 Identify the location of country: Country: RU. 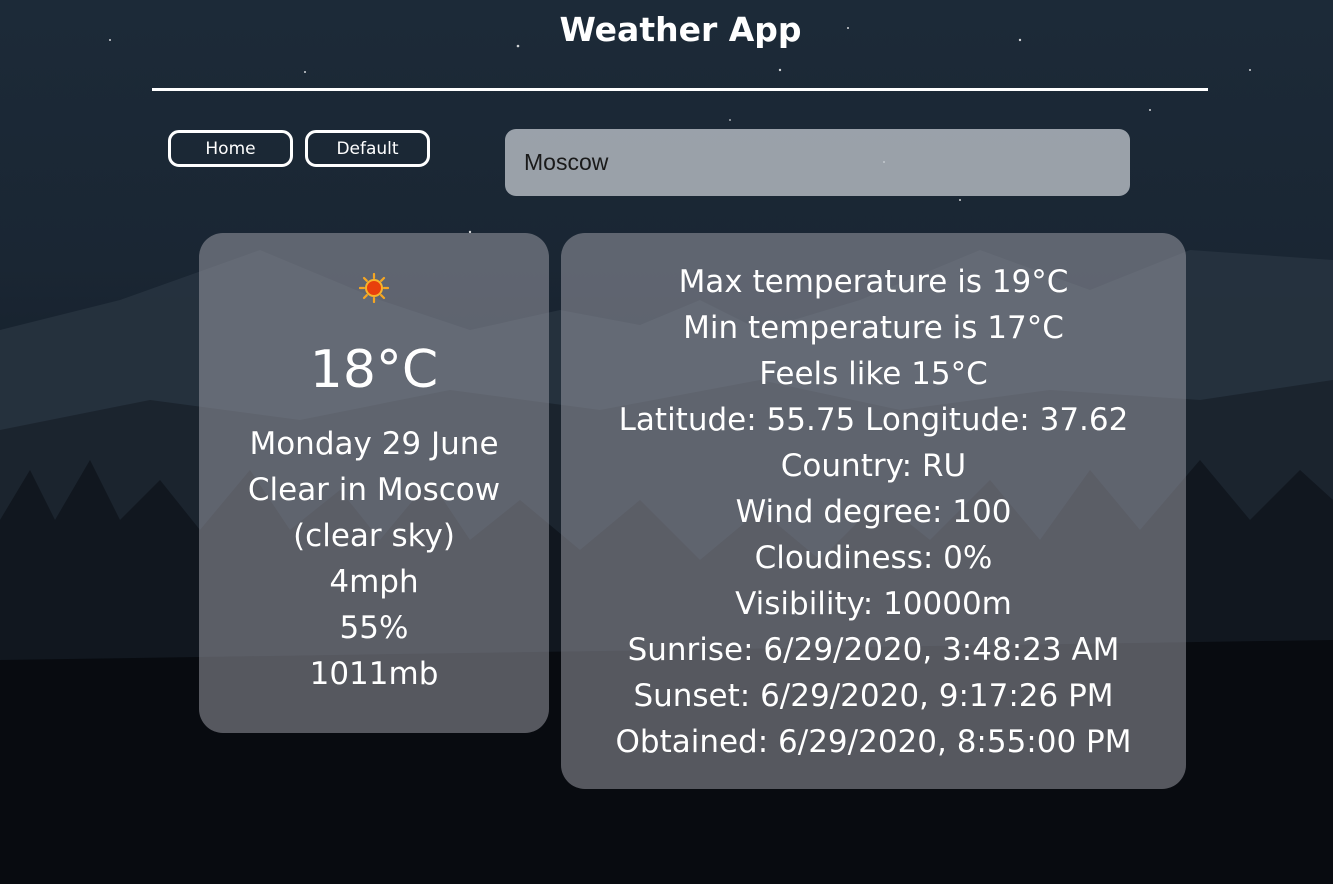
(873, 466).